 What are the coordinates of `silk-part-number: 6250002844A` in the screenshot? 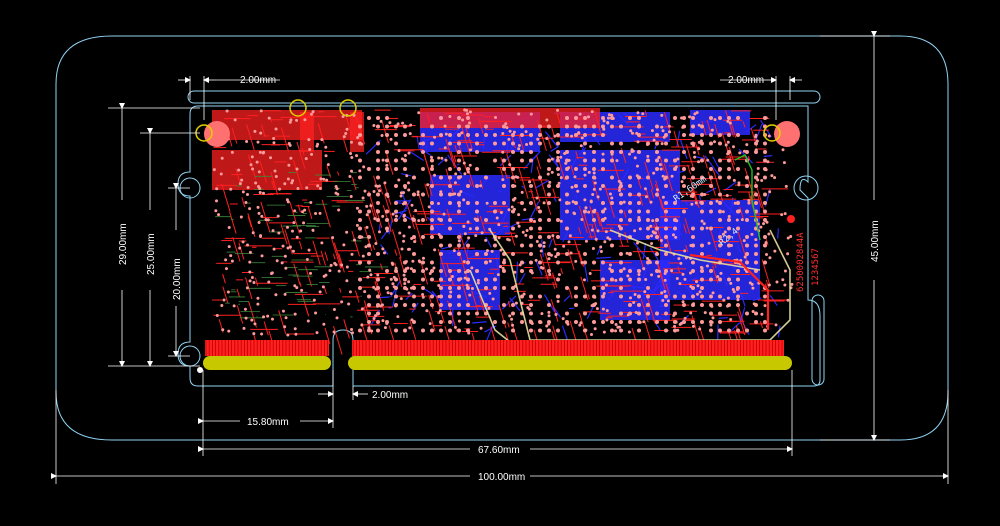 It's located at (801, 262).